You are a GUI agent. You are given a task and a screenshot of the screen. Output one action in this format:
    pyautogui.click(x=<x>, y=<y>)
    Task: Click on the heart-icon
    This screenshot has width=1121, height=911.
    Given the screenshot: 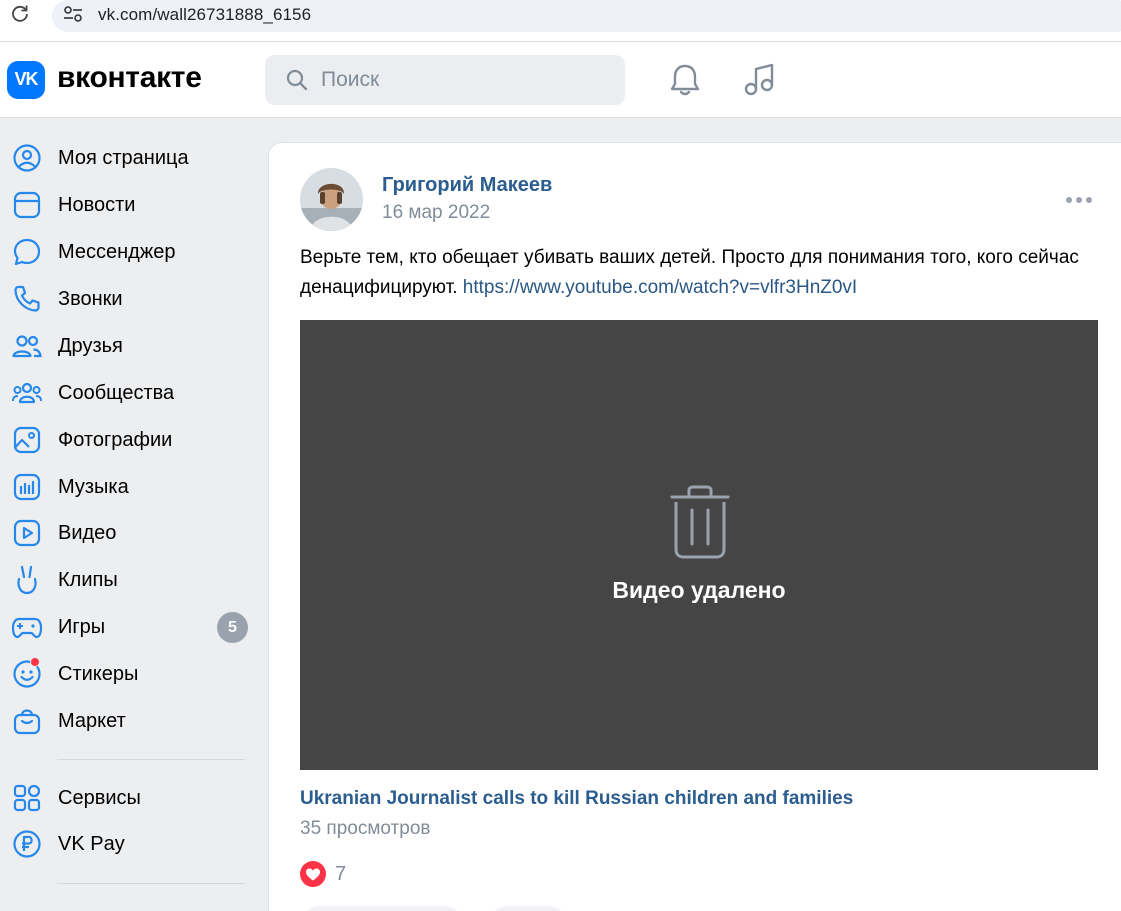 What is the action you would take?
    pyautogui.click(x=313, y=874)
    